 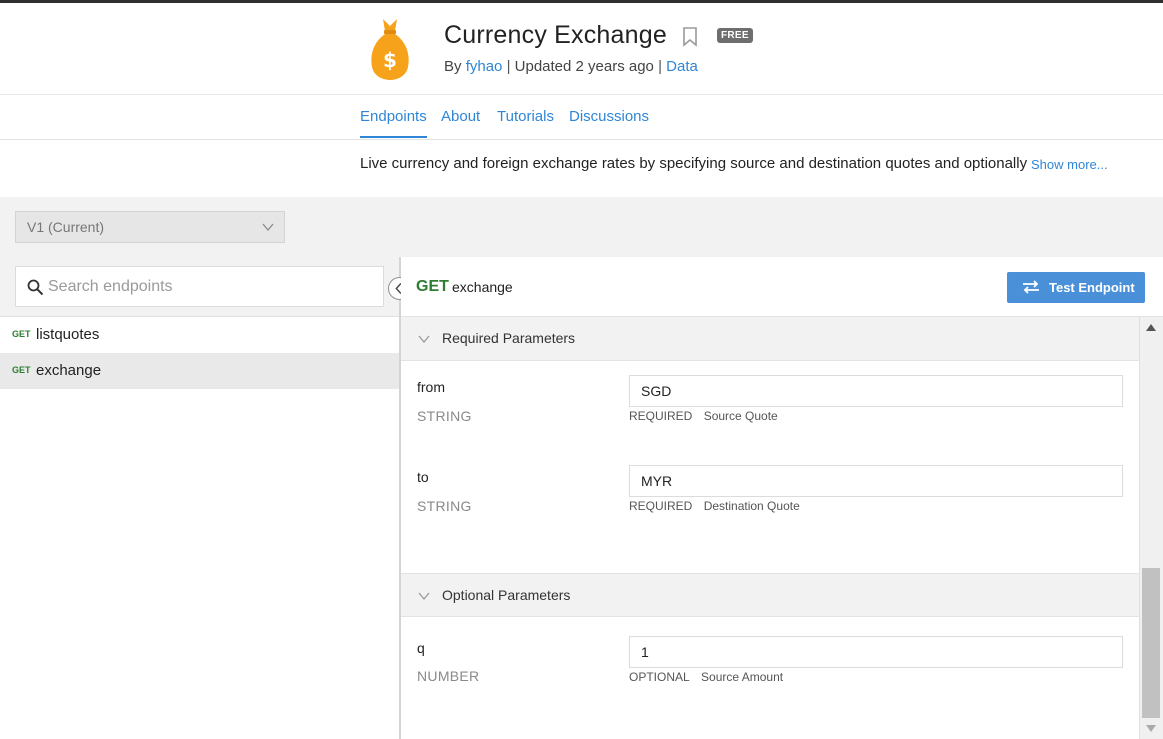 I want to click on endpoint-item-exchange: GET exchange, so click(x=200, y=371).